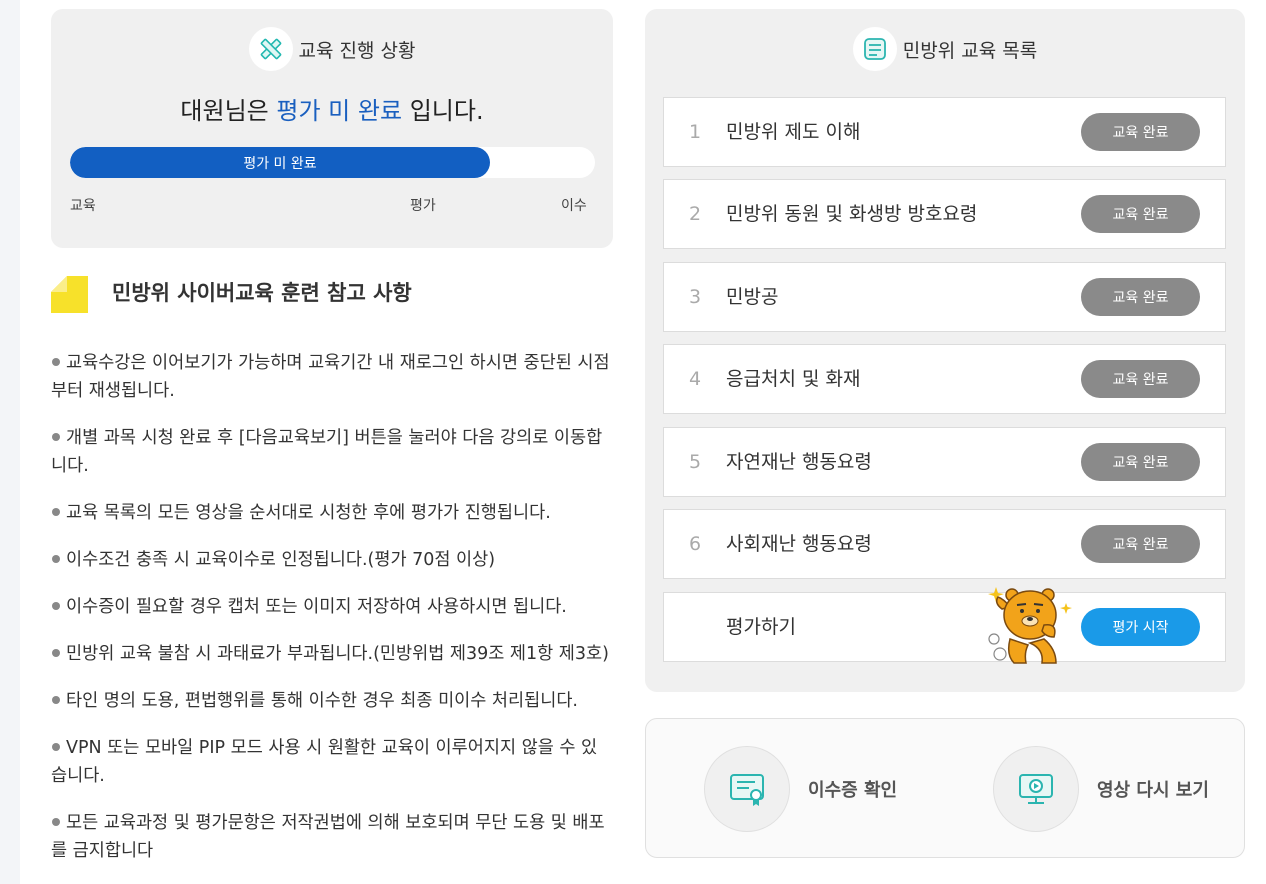  I want to click on course-number: 5, so click(695, 462).